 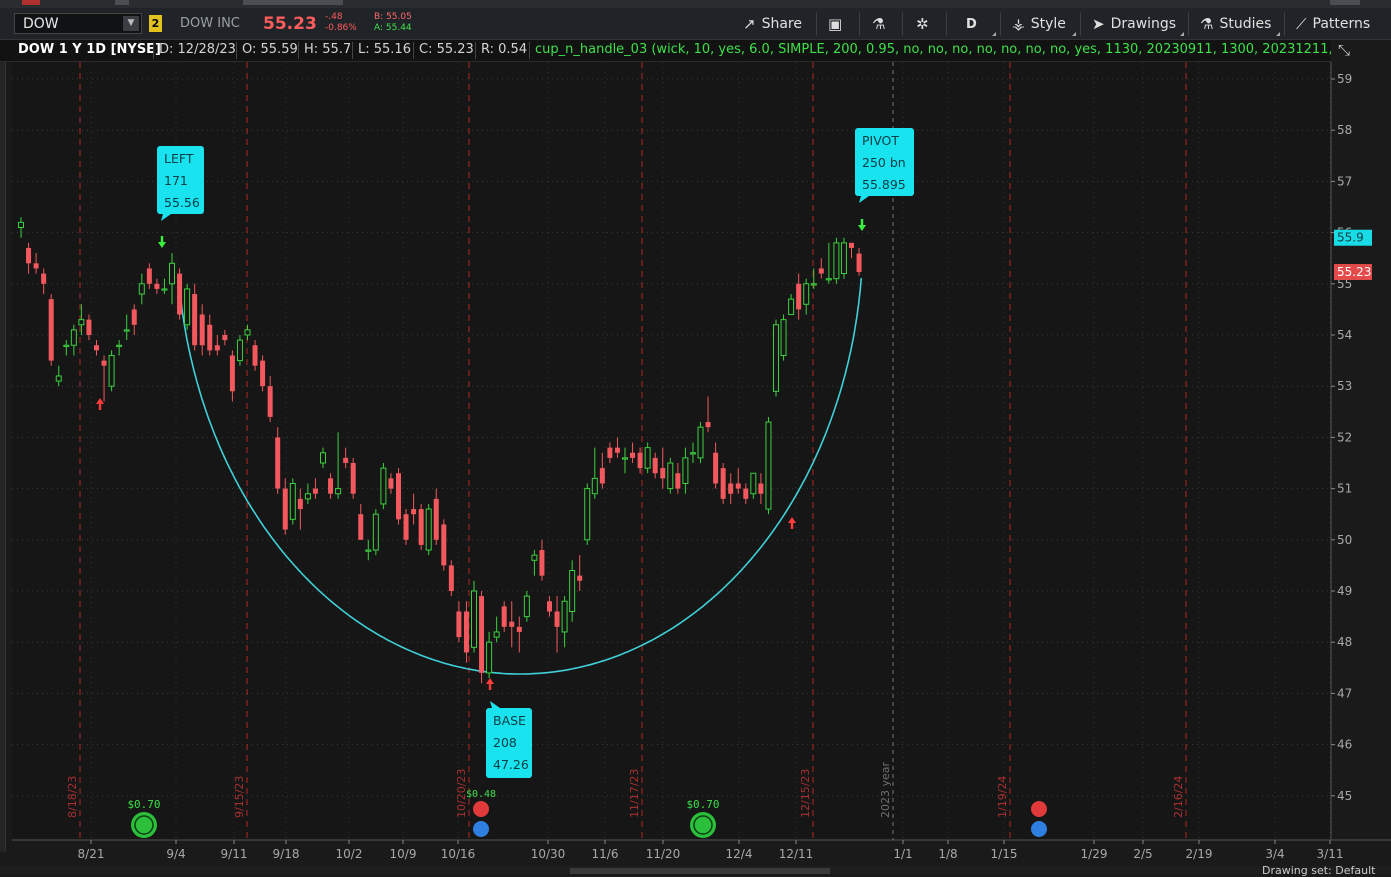 I want to click on horizontal-scrollbar, so click(x=700, y=871).